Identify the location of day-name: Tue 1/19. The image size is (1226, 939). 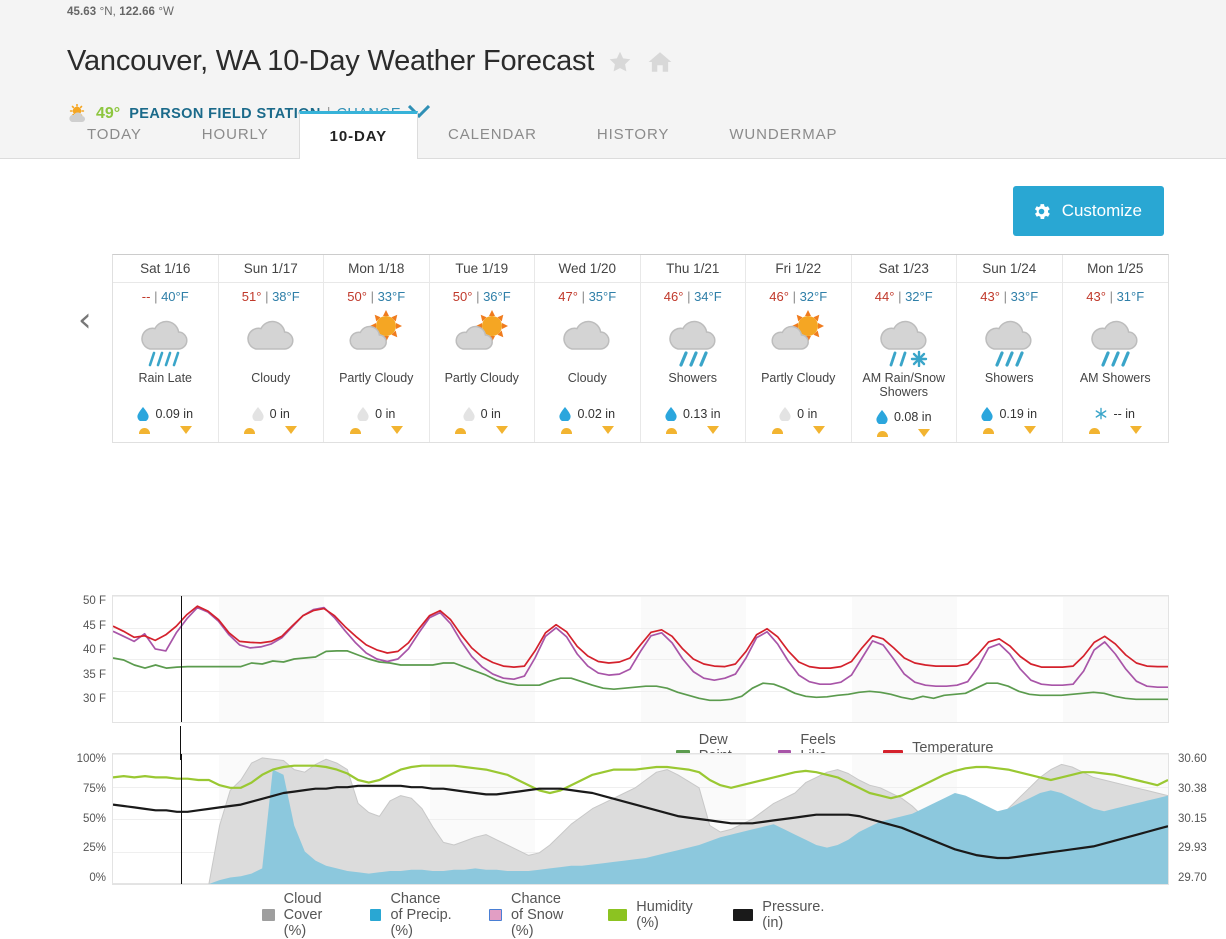
(481, 269).